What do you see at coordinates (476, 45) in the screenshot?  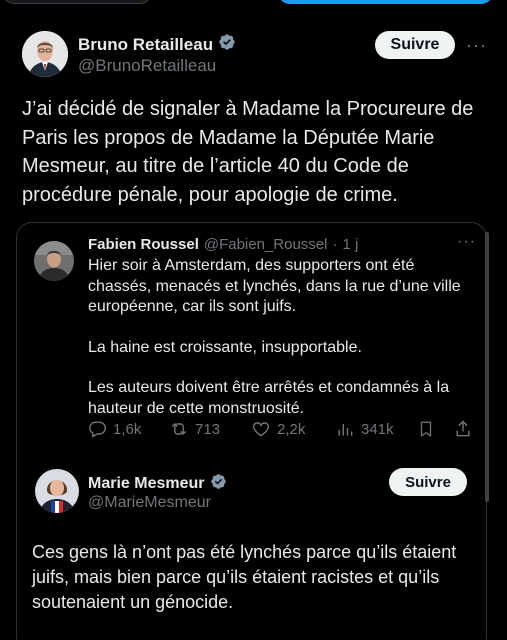 I see `more-options-icon: ···` at bounding box center [476, 45].